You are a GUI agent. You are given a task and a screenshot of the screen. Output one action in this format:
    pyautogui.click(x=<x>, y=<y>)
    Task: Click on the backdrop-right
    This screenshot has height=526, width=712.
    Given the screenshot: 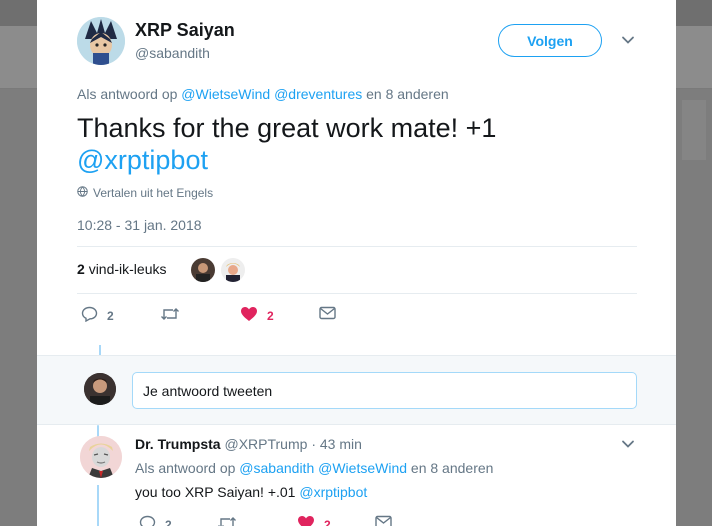 What is the action you would take?
    pyautogui.click(x=694, y=57)
    